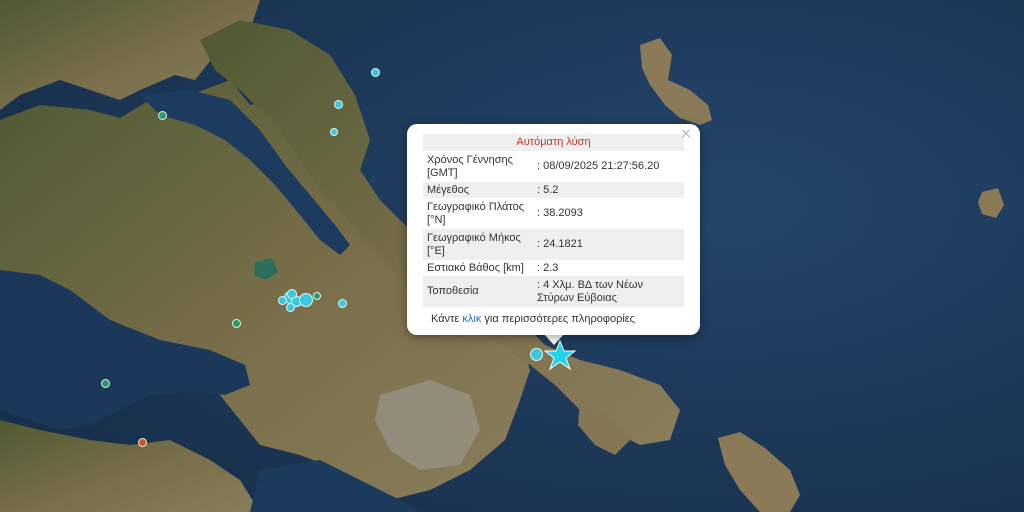 Image resolution: width=1024 pixels, height=512 pixels. I want to click on row-value: : 24.1821, so click(609, 244).